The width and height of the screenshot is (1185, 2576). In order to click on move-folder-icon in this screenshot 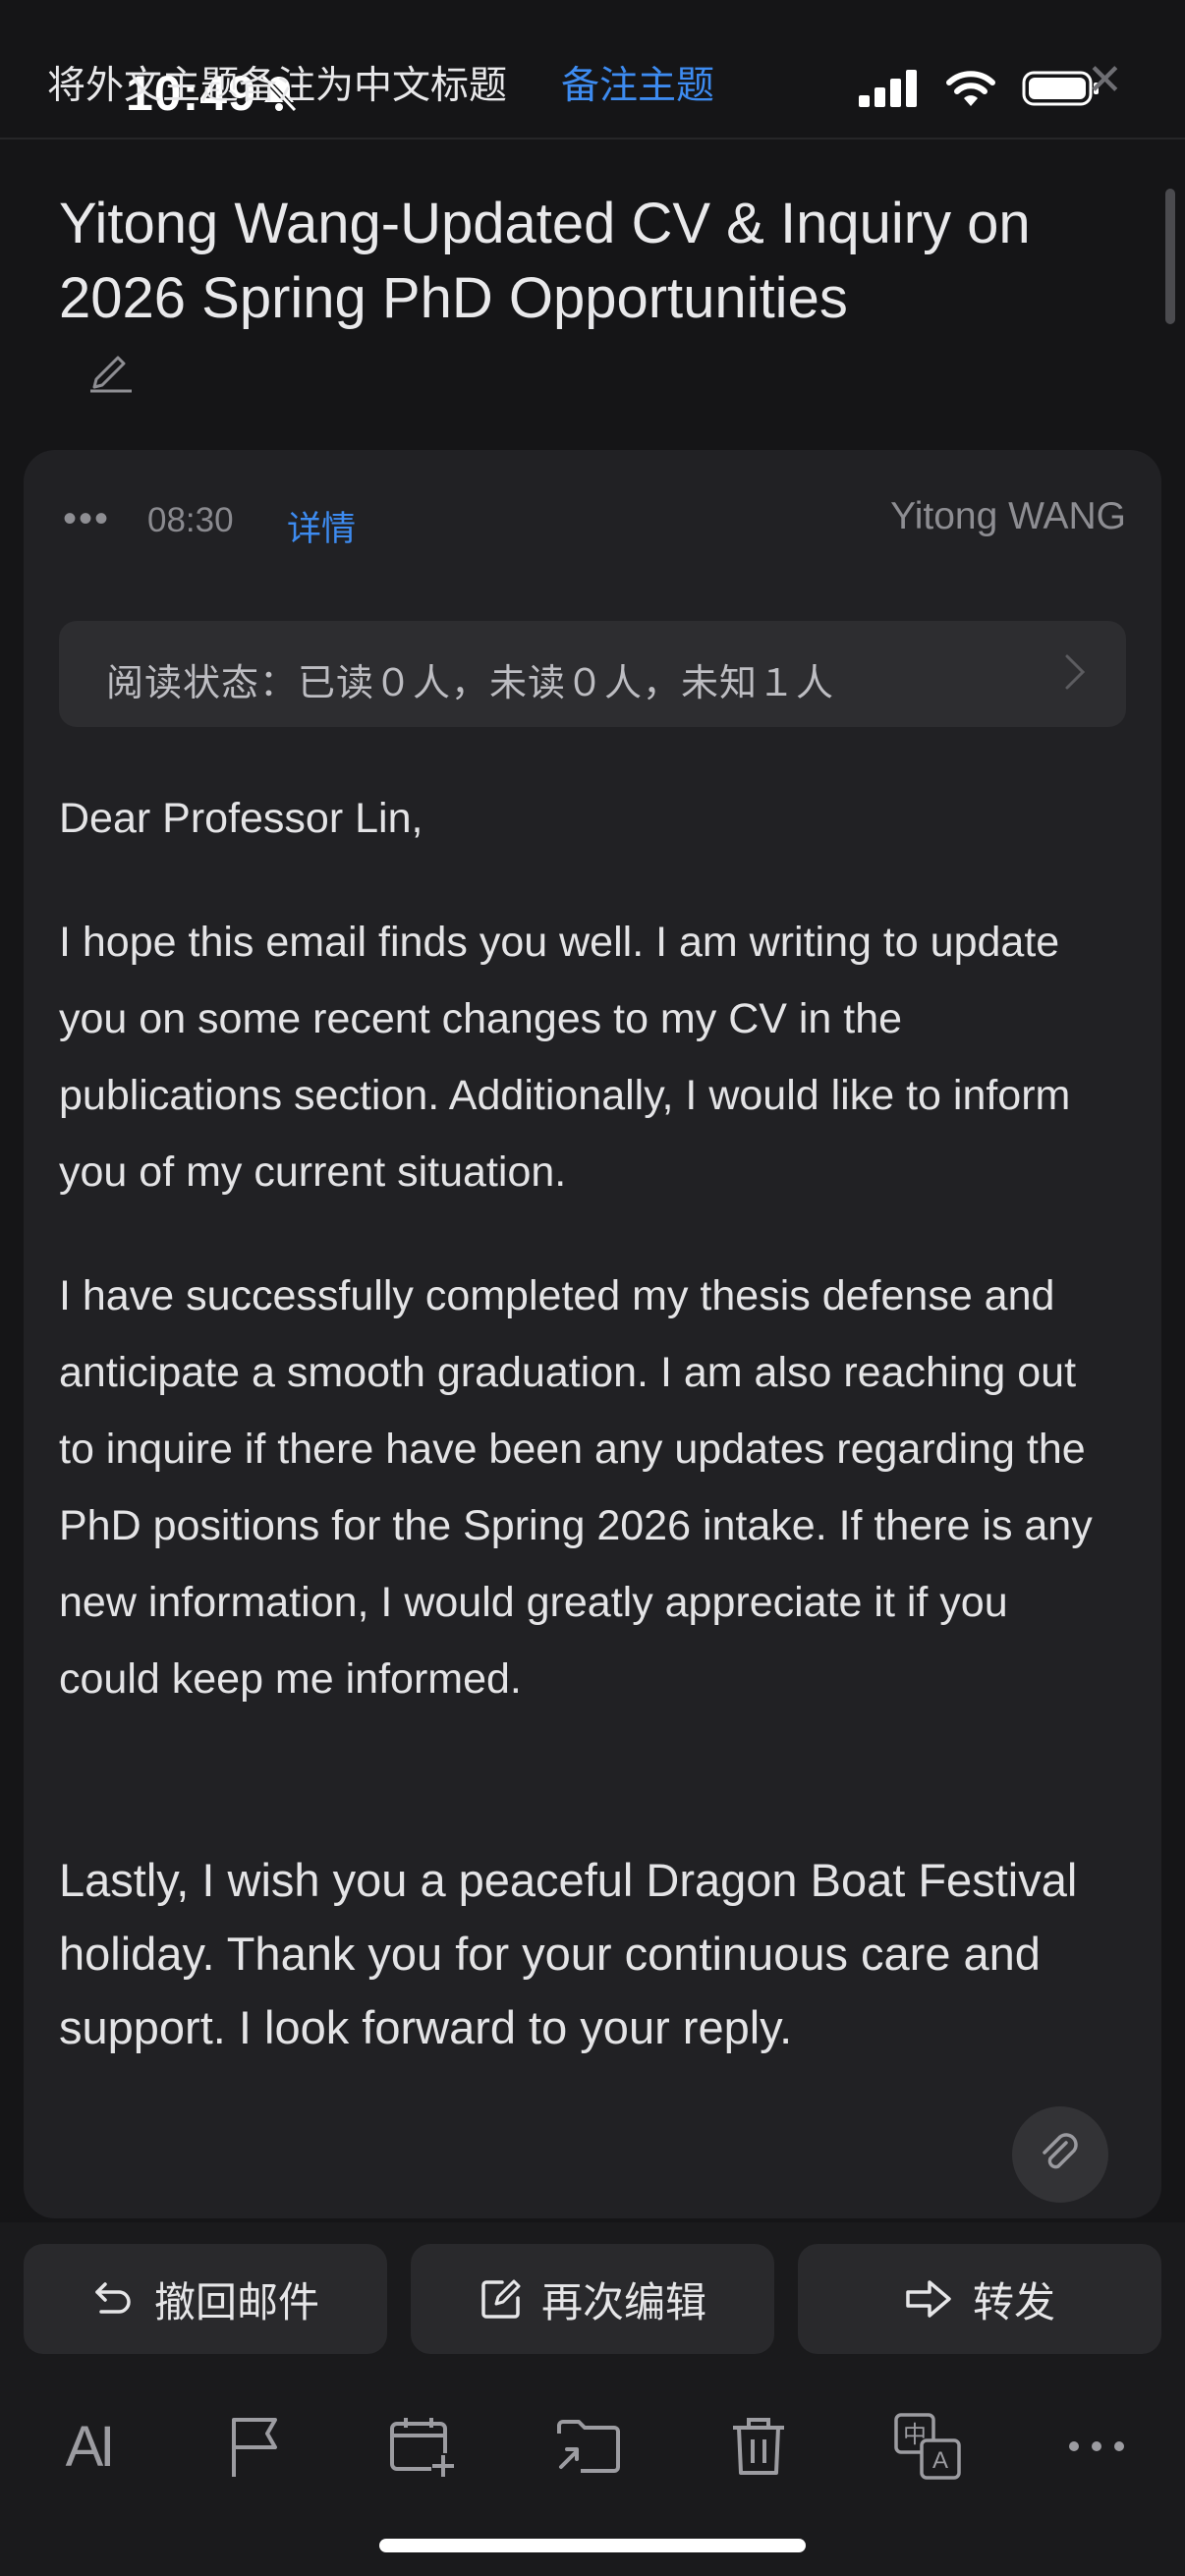, I will do `click(590, 2446)`.